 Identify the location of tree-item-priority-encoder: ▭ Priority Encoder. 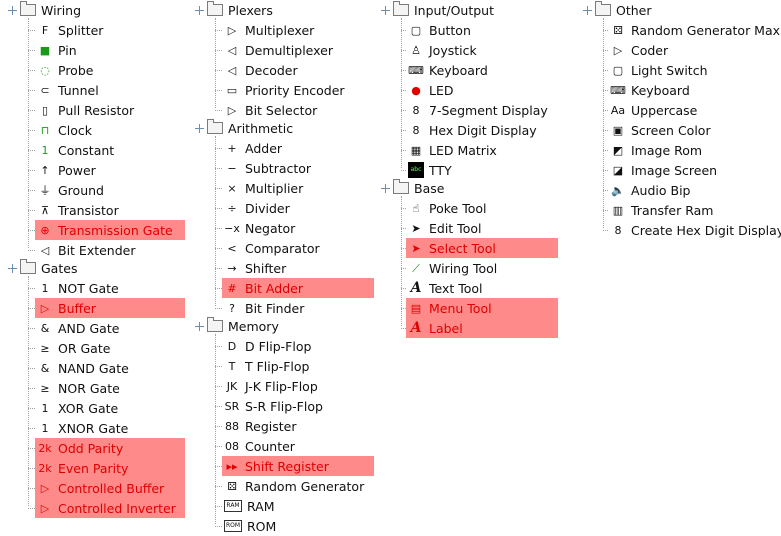
(285, 90).